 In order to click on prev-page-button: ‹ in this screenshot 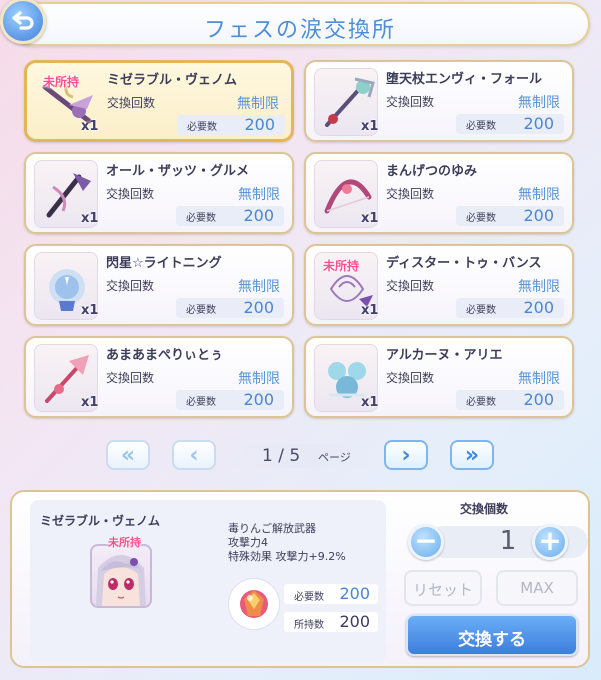, I will do `click(194, 455)`.